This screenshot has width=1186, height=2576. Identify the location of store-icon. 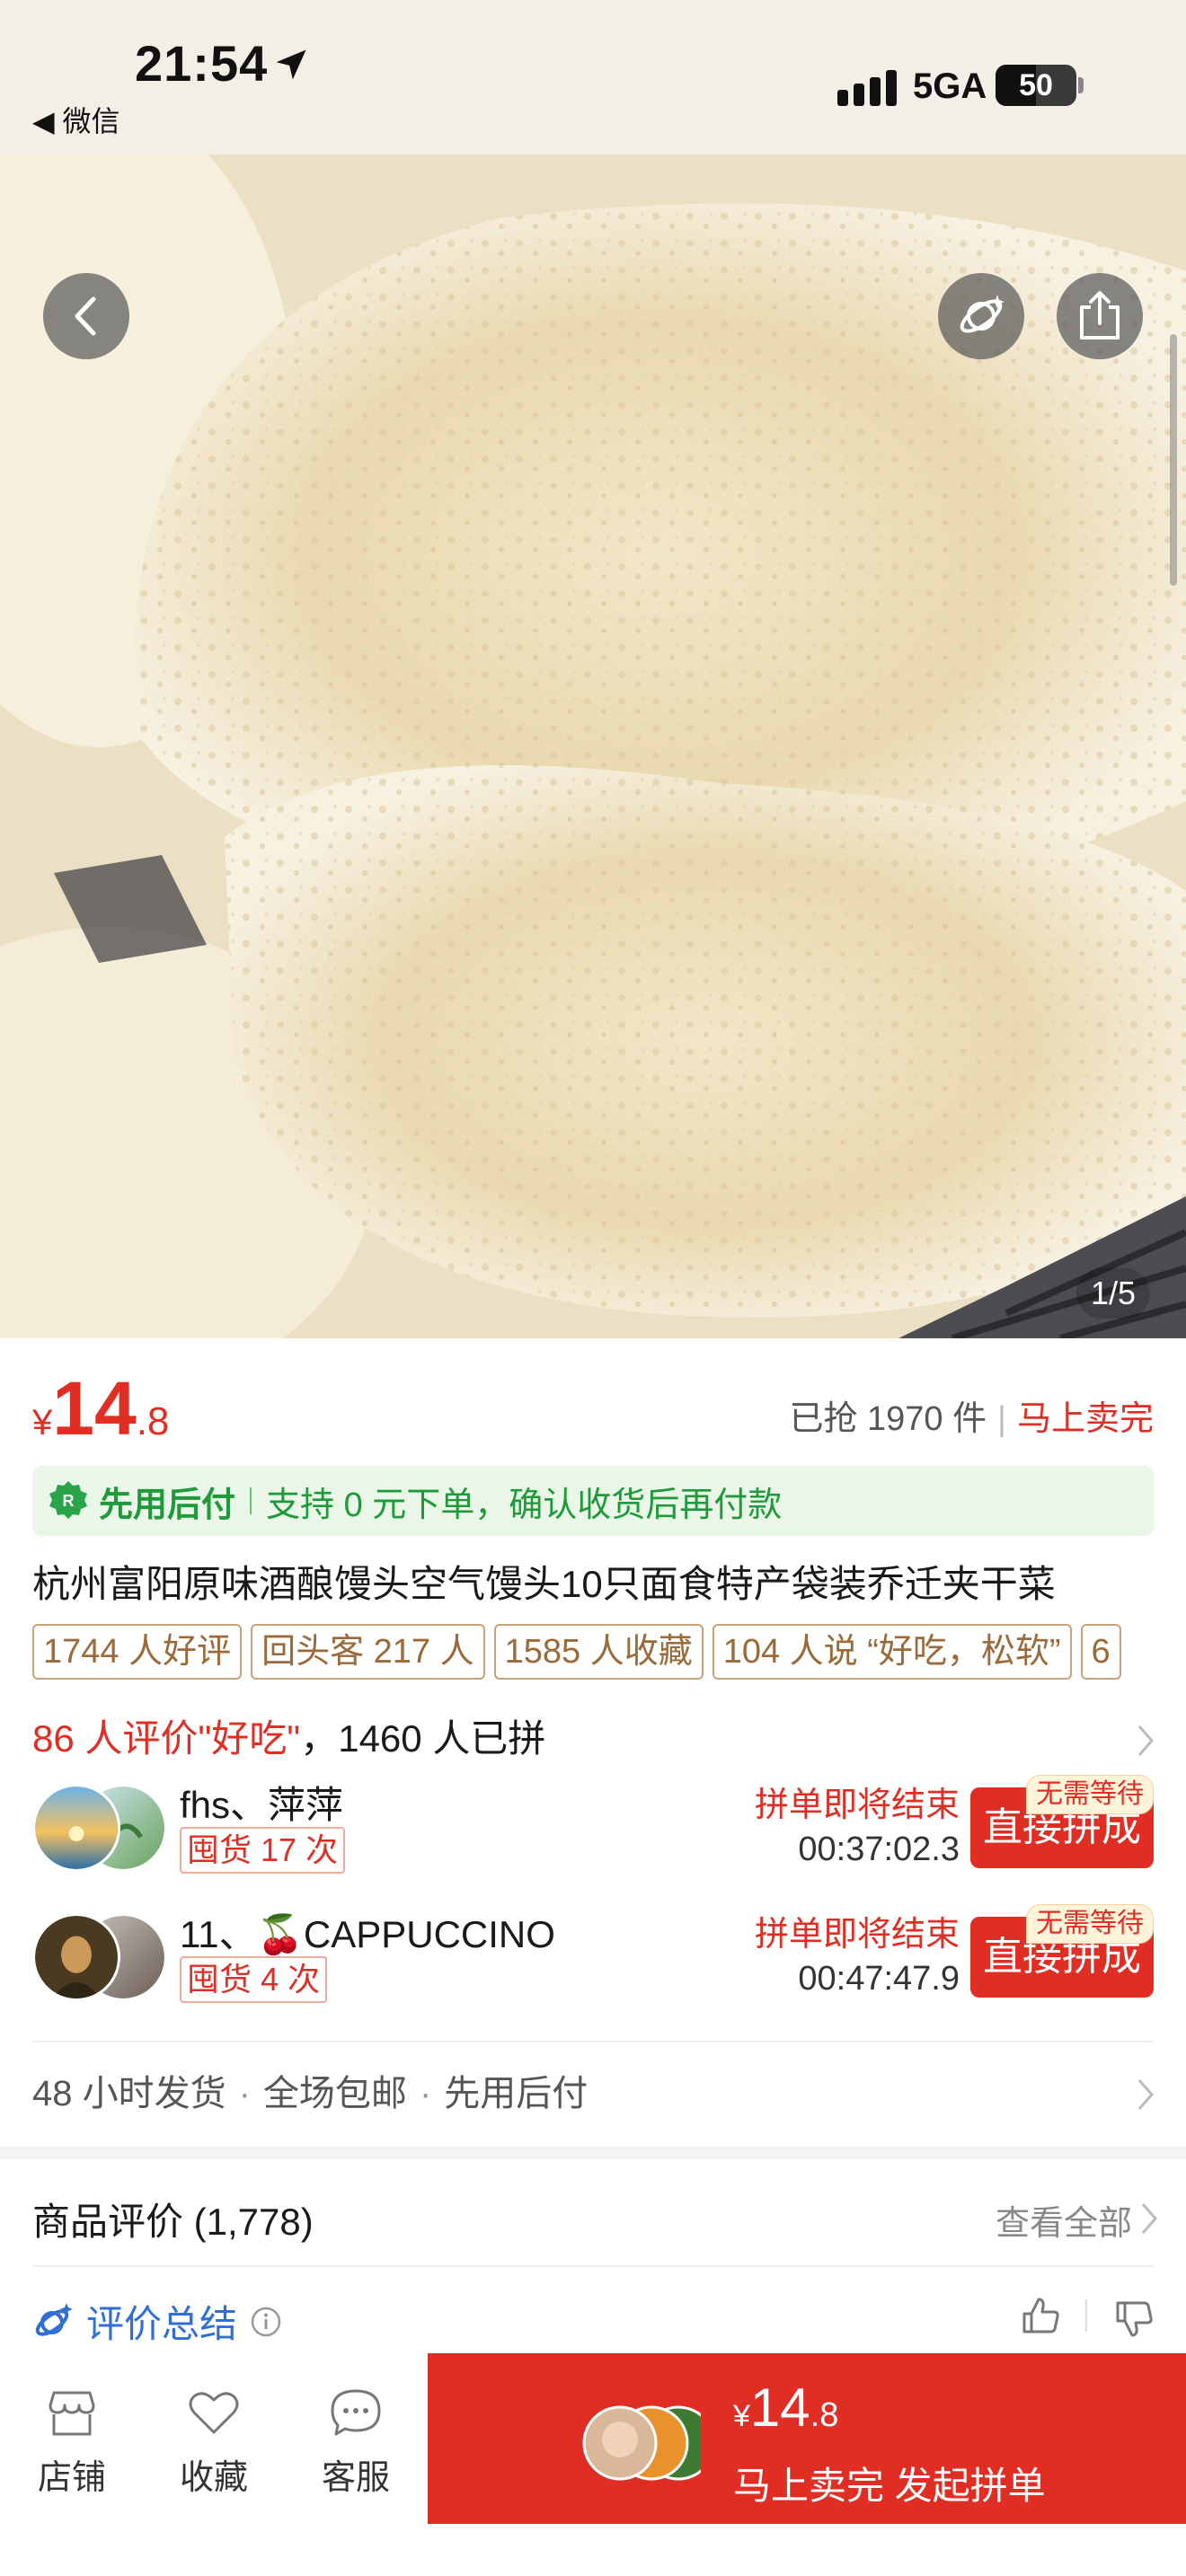
(72, 2413).